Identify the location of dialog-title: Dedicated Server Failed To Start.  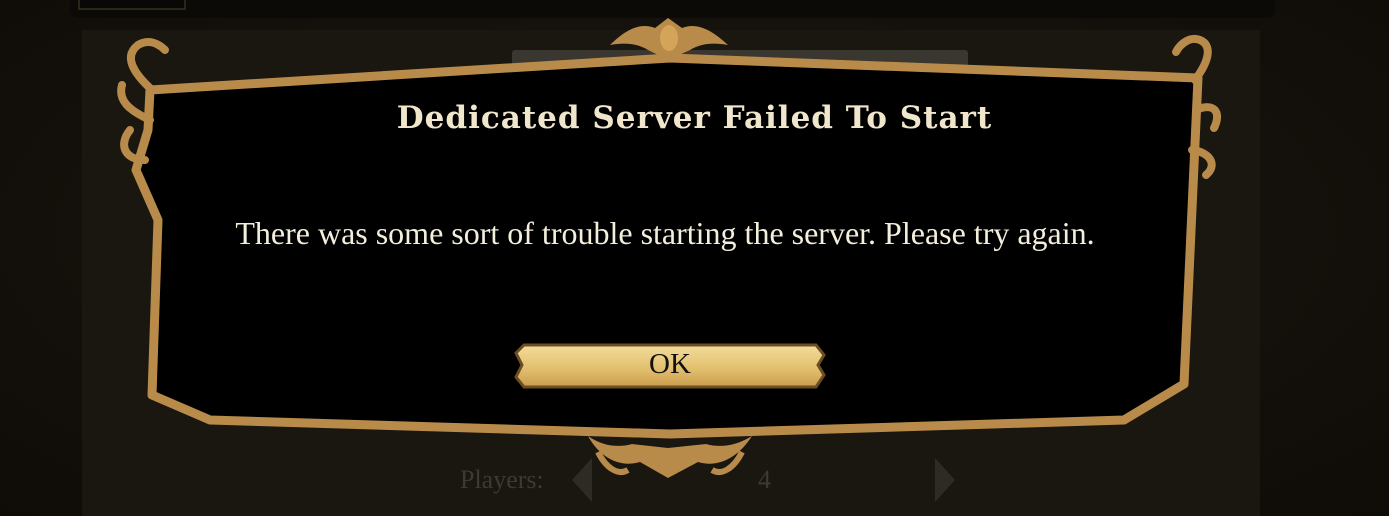
(694, 118).